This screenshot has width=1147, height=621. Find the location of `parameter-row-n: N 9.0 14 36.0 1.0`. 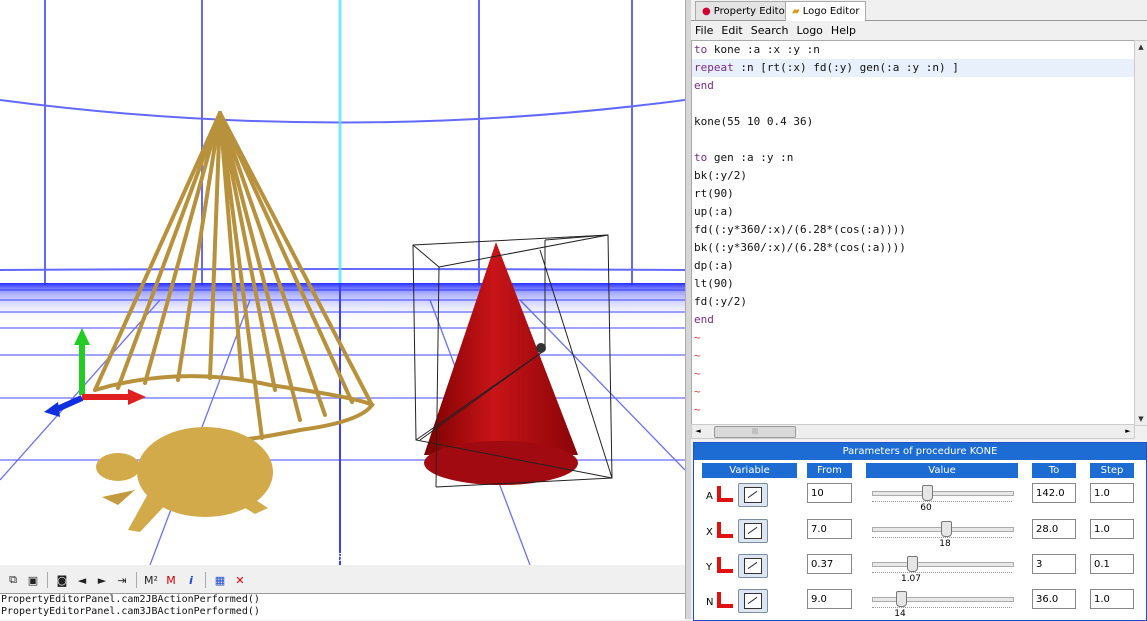

parameter-row-n: N 9.0 14 36.0 1.0 is located at coordinates (920, 604).